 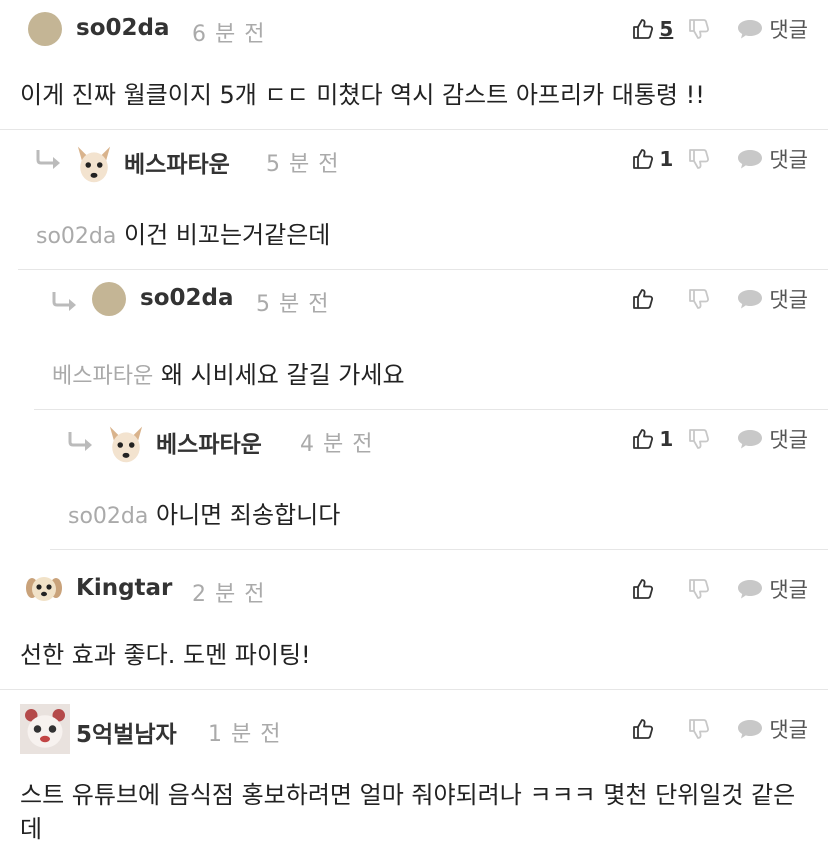 What do you see at coordinates (227, 235) in the screenshot?
I see `comment-text: 이건 비꼬는거같은데` at bounding box center [227, 235].